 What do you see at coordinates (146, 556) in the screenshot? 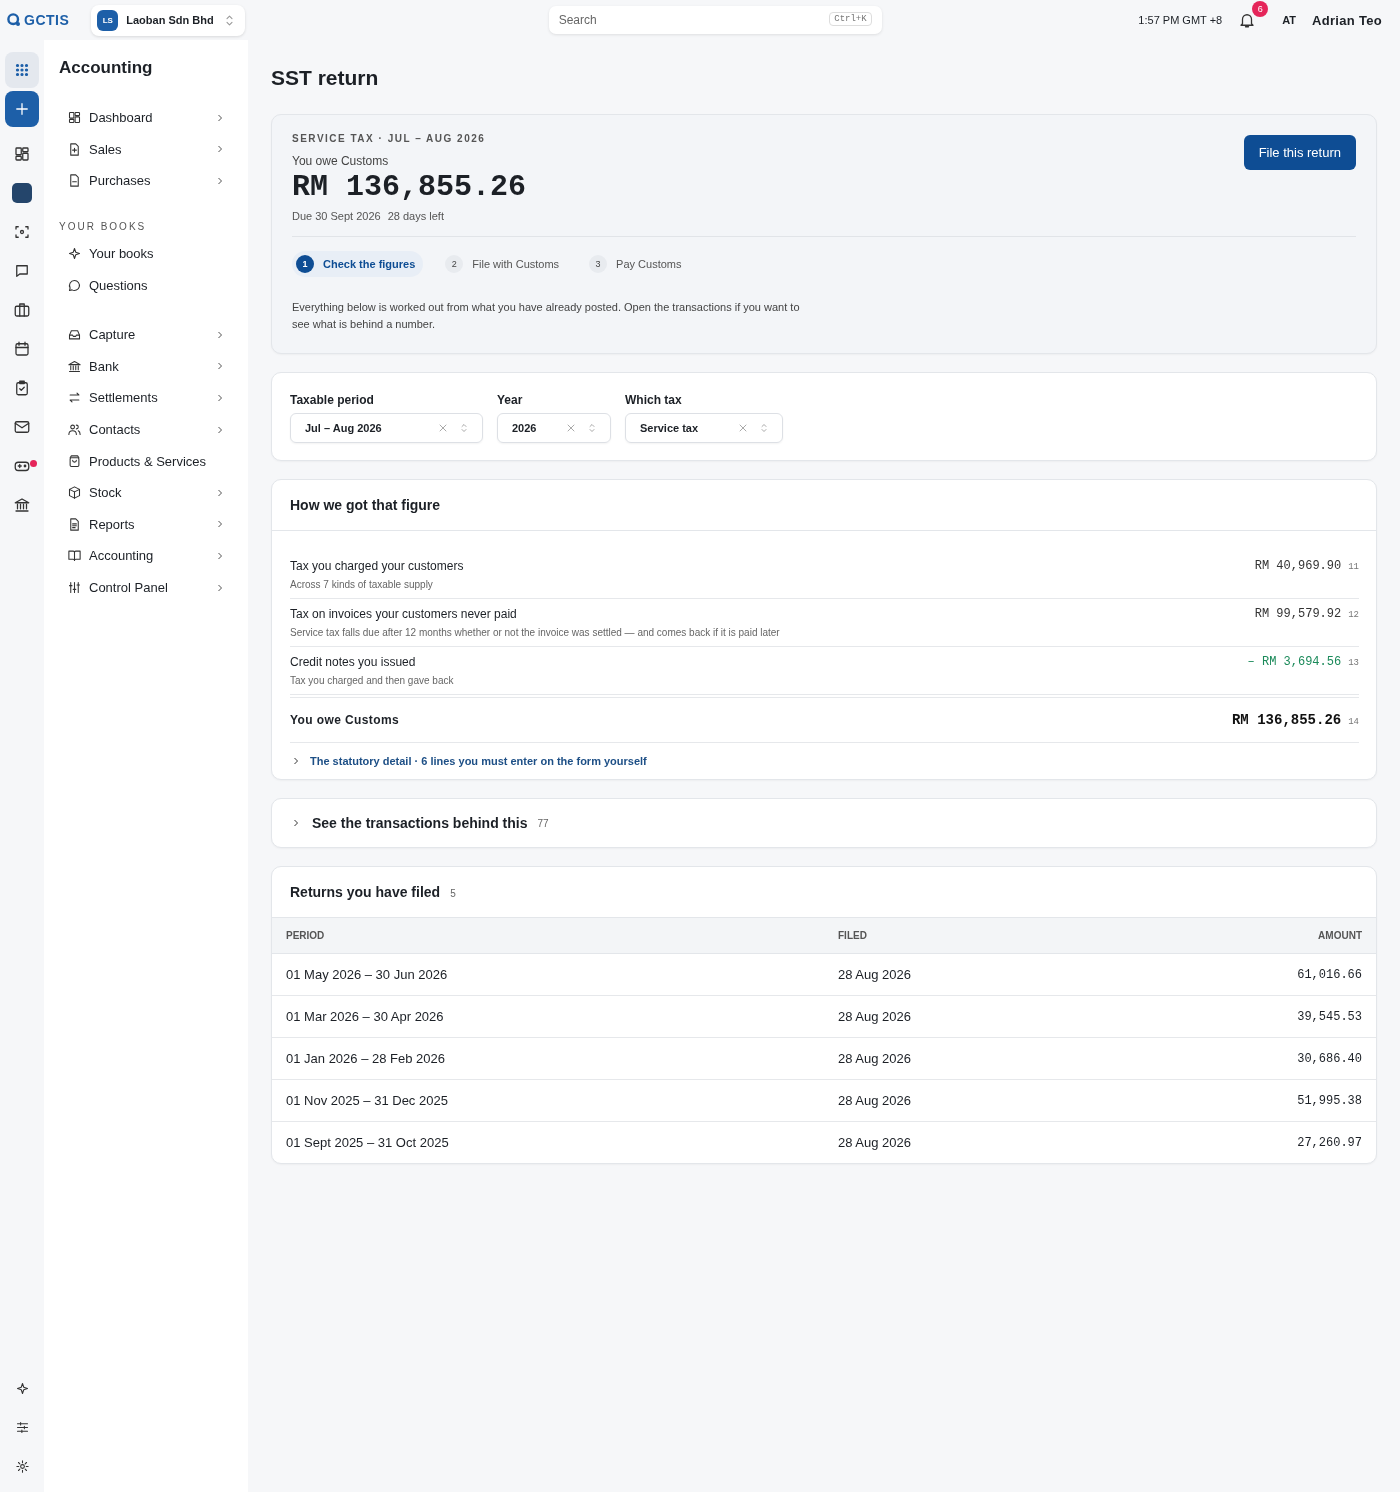
I see `sidebar-item: Accounting` at bounding box center [146, 556].